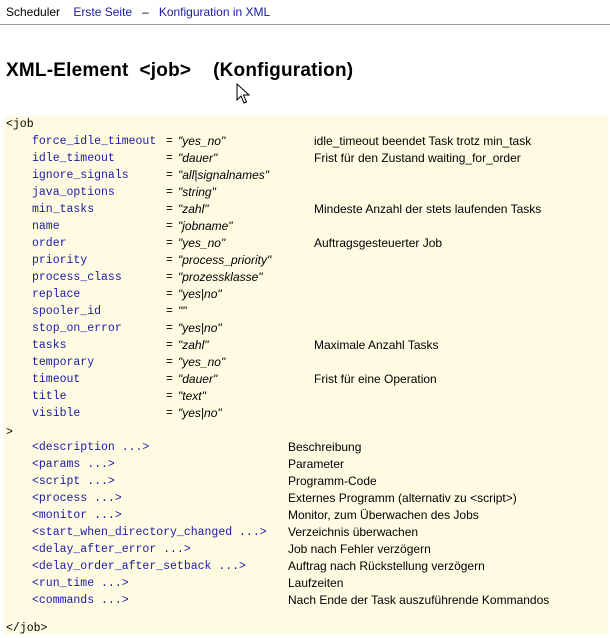 The height and width of the screenshot is (638, 610). What do you see at coordinates (73, 192) in the screenshot?
I see `attribute-name-link: java_options` at bounding box center [73, 192].